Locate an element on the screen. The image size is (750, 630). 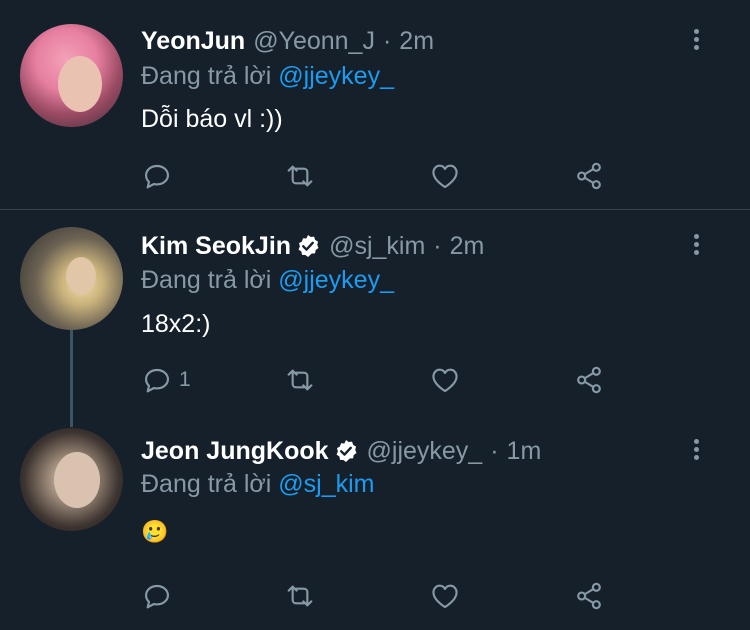
reply-button: 1 is located at coordinates (166, 380).